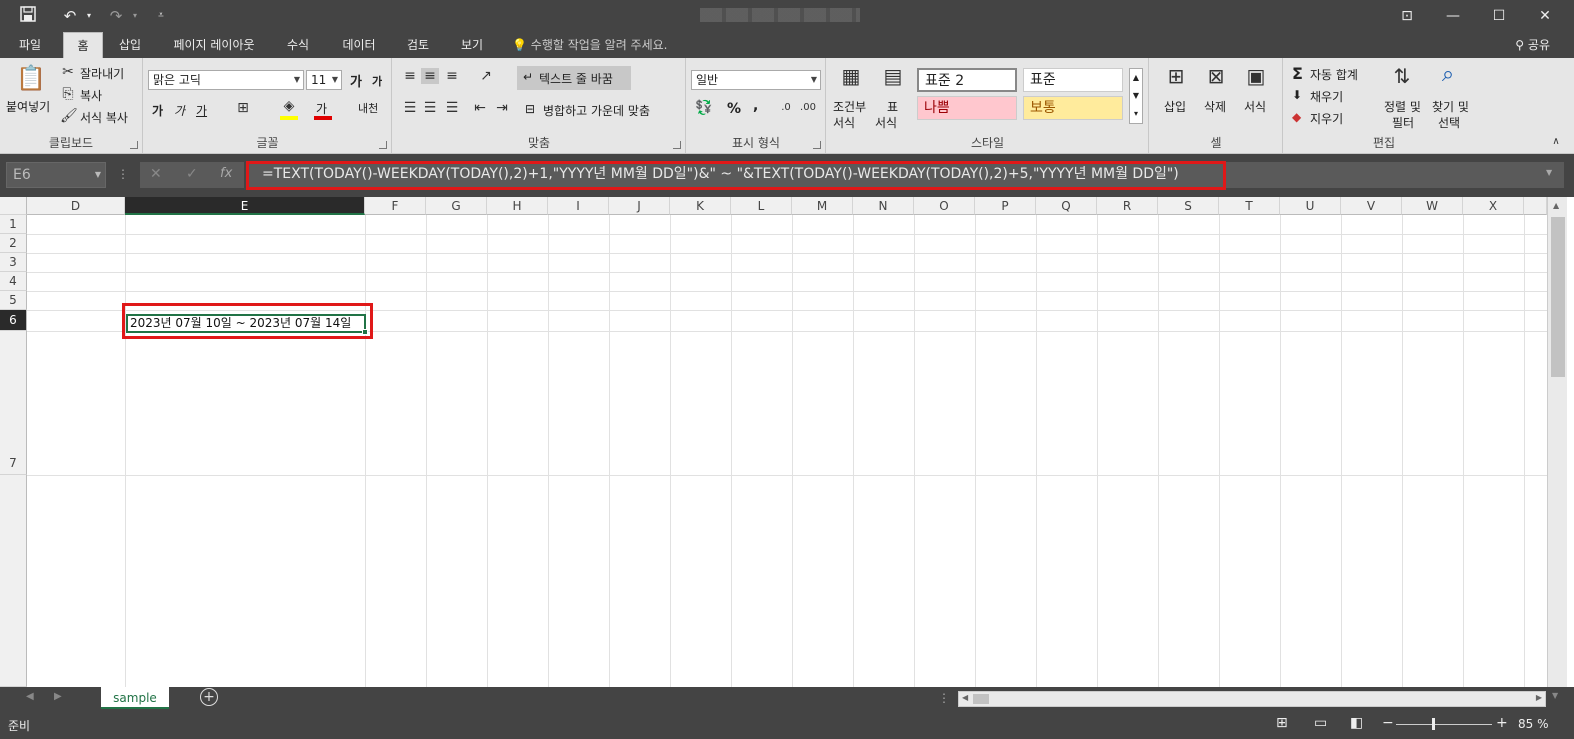  I want to click on row-header-7: 7, so click(13, 403).